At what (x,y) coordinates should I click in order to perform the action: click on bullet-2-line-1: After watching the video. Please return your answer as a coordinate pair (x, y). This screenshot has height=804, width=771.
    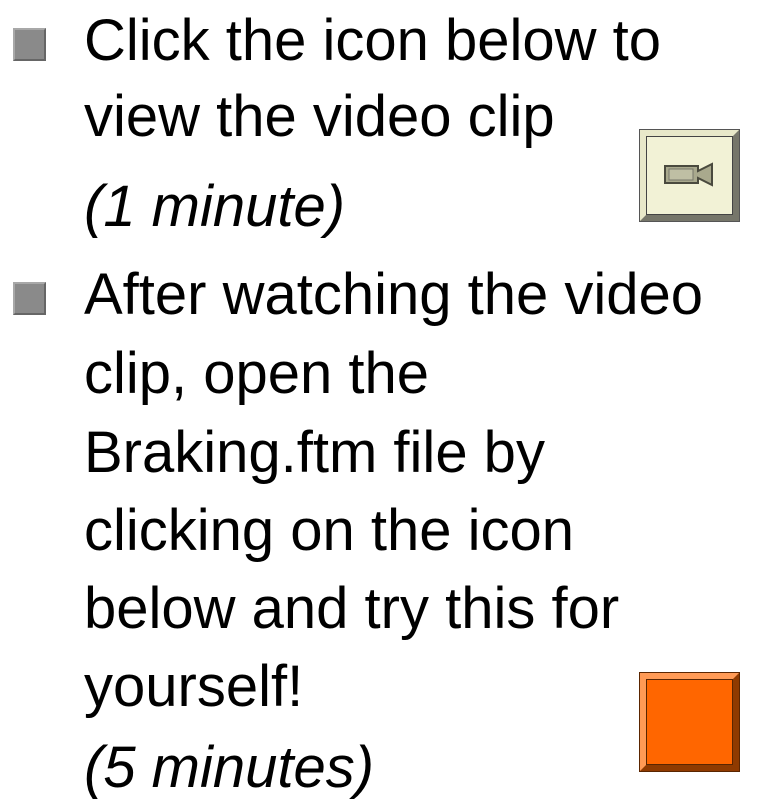
    Looking at the image, I should click on (394, 294).